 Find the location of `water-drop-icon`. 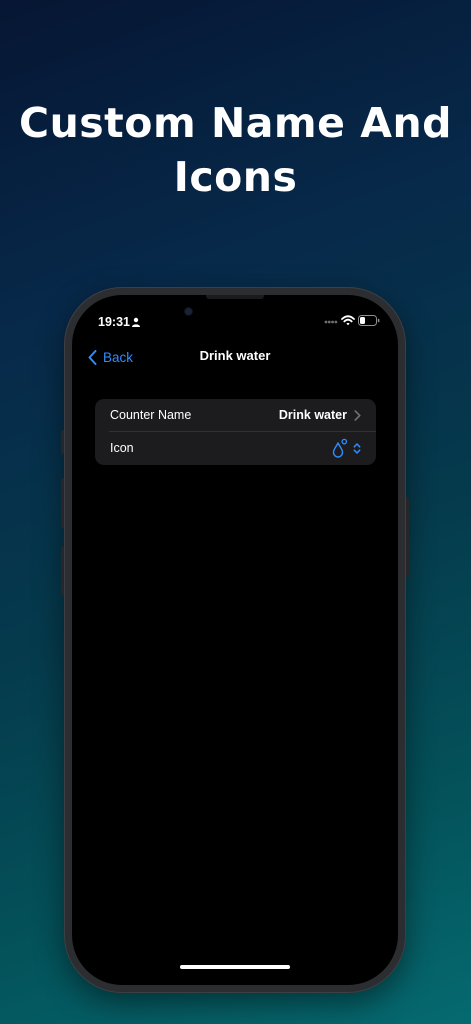

water-drop-icon is located at coordinates (340, 448).